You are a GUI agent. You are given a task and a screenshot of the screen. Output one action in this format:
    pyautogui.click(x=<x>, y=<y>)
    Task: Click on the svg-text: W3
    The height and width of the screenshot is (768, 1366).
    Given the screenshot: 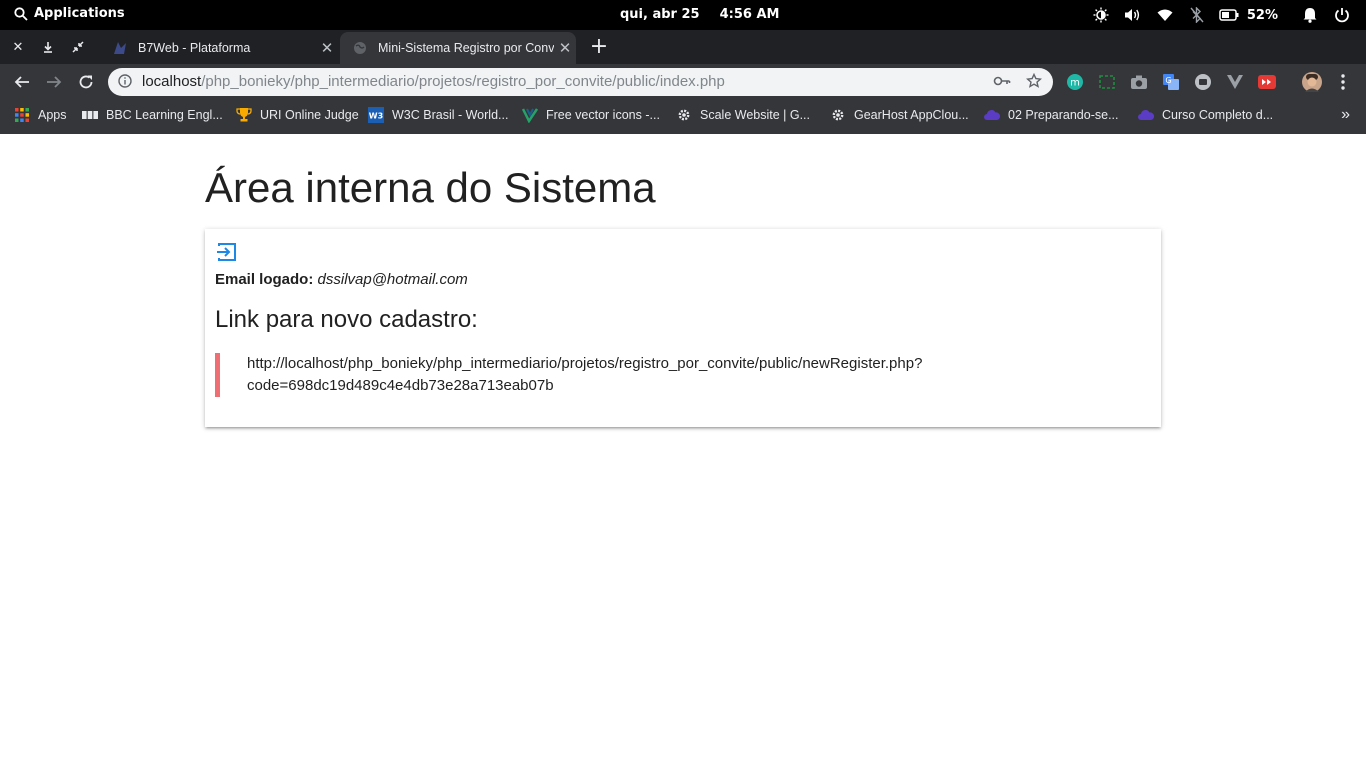 What is the action you would take?
    pyautogui.click(x=376, y=116)
    